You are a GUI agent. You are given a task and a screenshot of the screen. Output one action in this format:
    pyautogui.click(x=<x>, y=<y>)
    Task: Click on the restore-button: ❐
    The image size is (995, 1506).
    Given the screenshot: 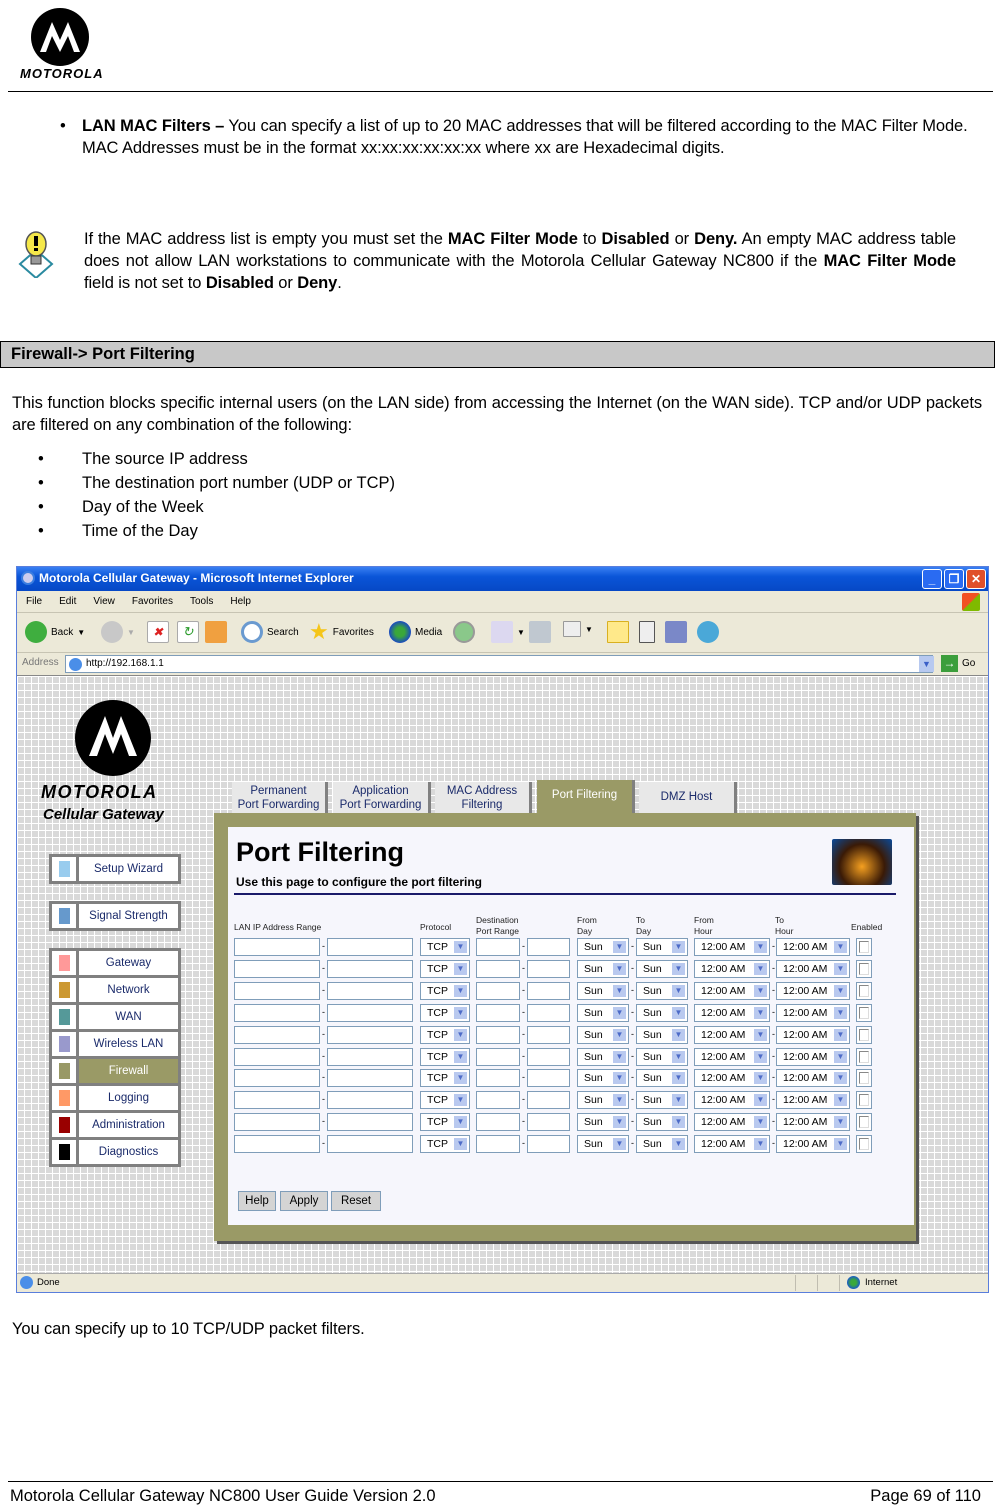 What is the action you would take?
    pyautogui.click(x=954, y=579)
    